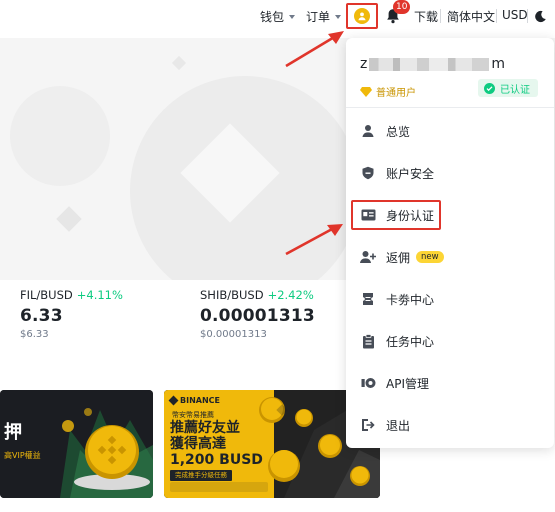 This screenshot has width=555, height=512. Describe the element at coordinates (216, 444) in the screenshot. I see `banner-headline: 推薦好友並 獲得高達 1,200 BUSD` at that location.